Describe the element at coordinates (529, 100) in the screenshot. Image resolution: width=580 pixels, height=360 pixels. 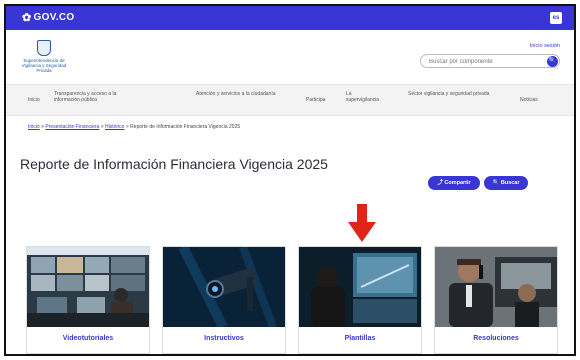
I see `nav-item-noticias: Noticias` at that location.